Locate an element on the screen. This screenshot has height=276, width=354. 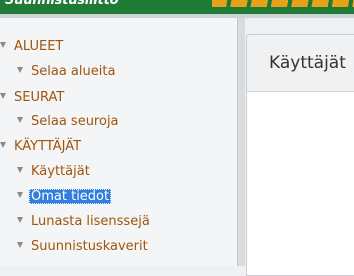
sidebar-section-seurat: SEURAT is located at coordinates (33, 98).